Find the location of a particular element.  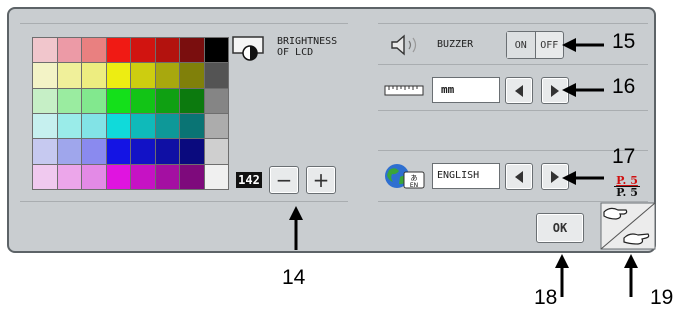

brightness-icon is located at coordinates (248, 48).